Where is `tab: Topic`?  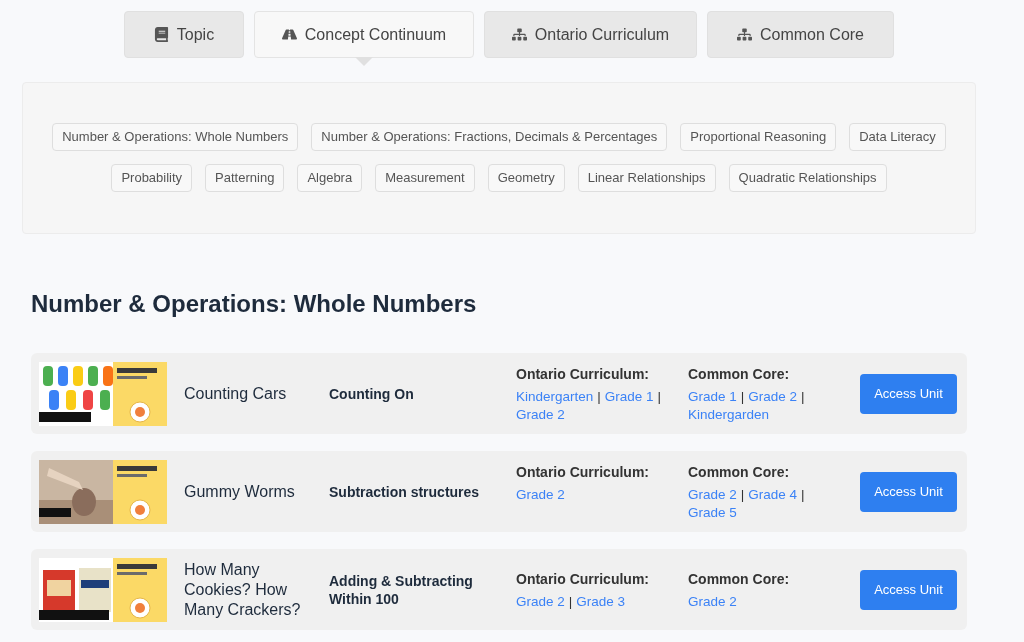 tab: Topic is located at coordinates (184, 34).